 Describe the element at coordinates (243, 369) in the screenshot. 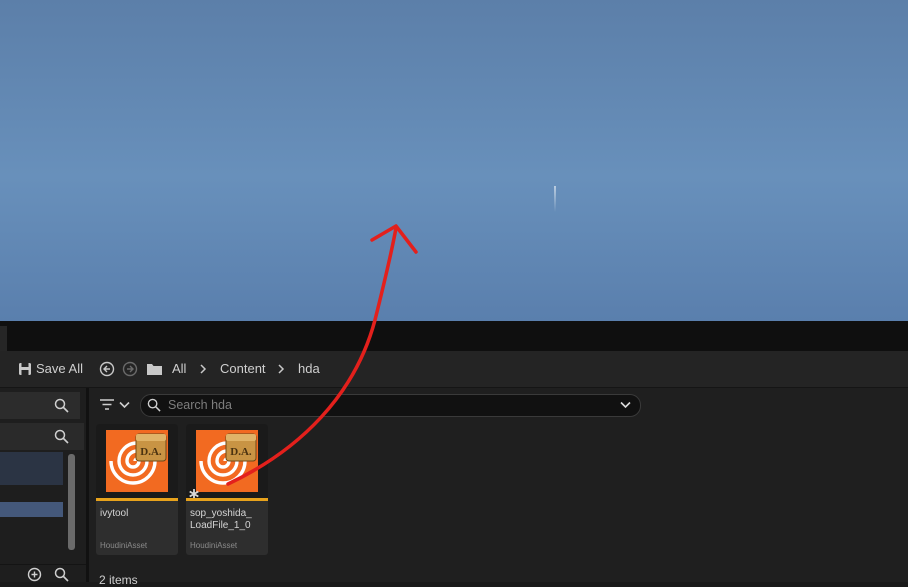

I see `breadcrumb-content: Content` at that location.